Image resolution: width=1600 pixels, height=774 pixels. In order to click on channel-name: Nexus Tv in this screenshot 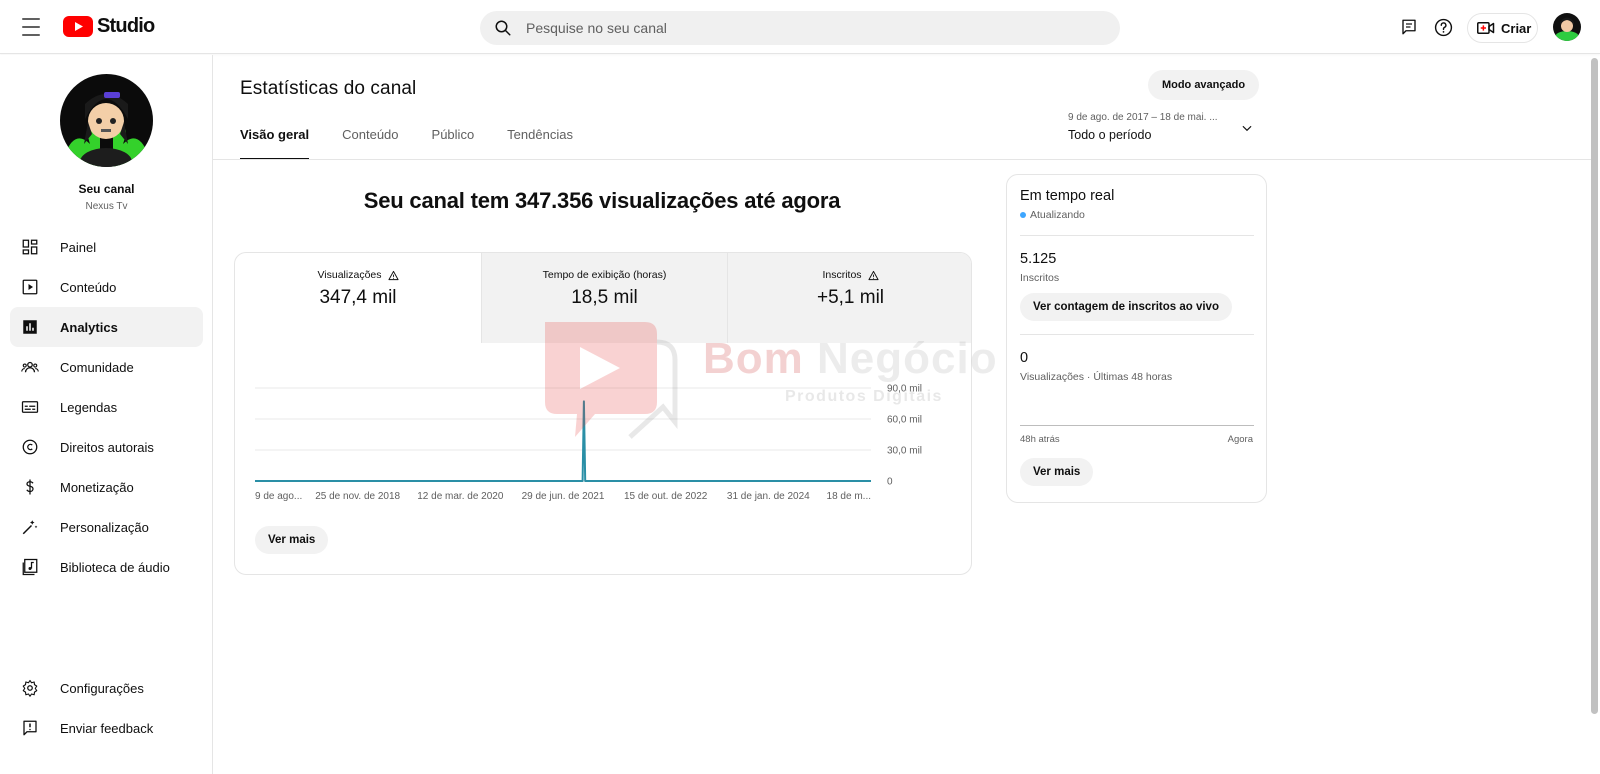, I will do `click(106, 206)`.